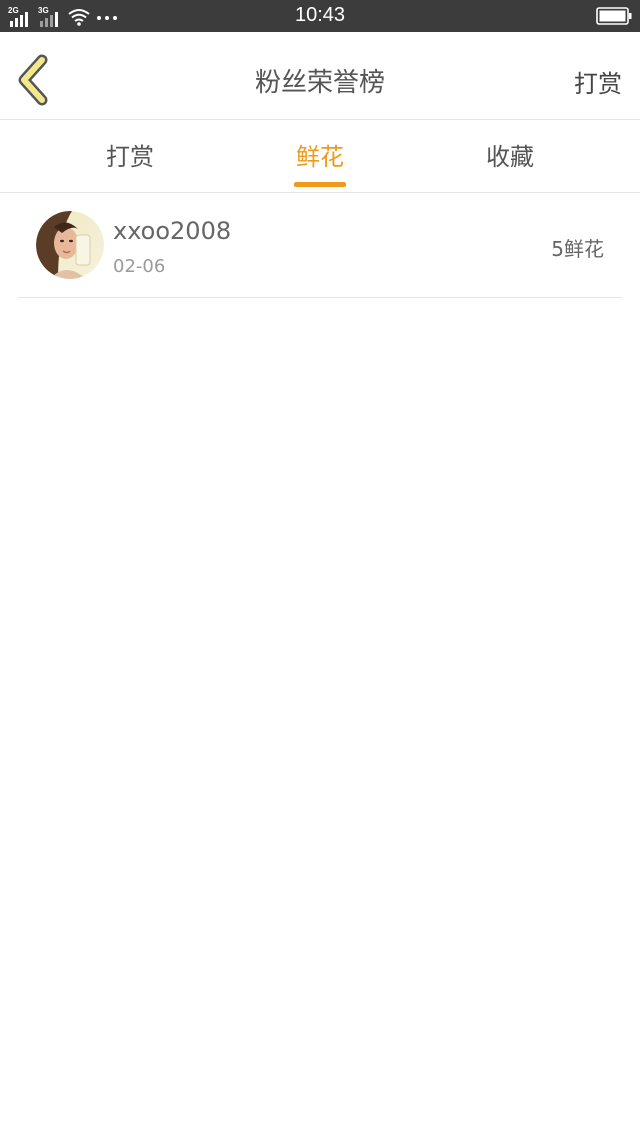  I want to click on list-item: xxoo2008 02-06 5鲜花, so click(320, 245).